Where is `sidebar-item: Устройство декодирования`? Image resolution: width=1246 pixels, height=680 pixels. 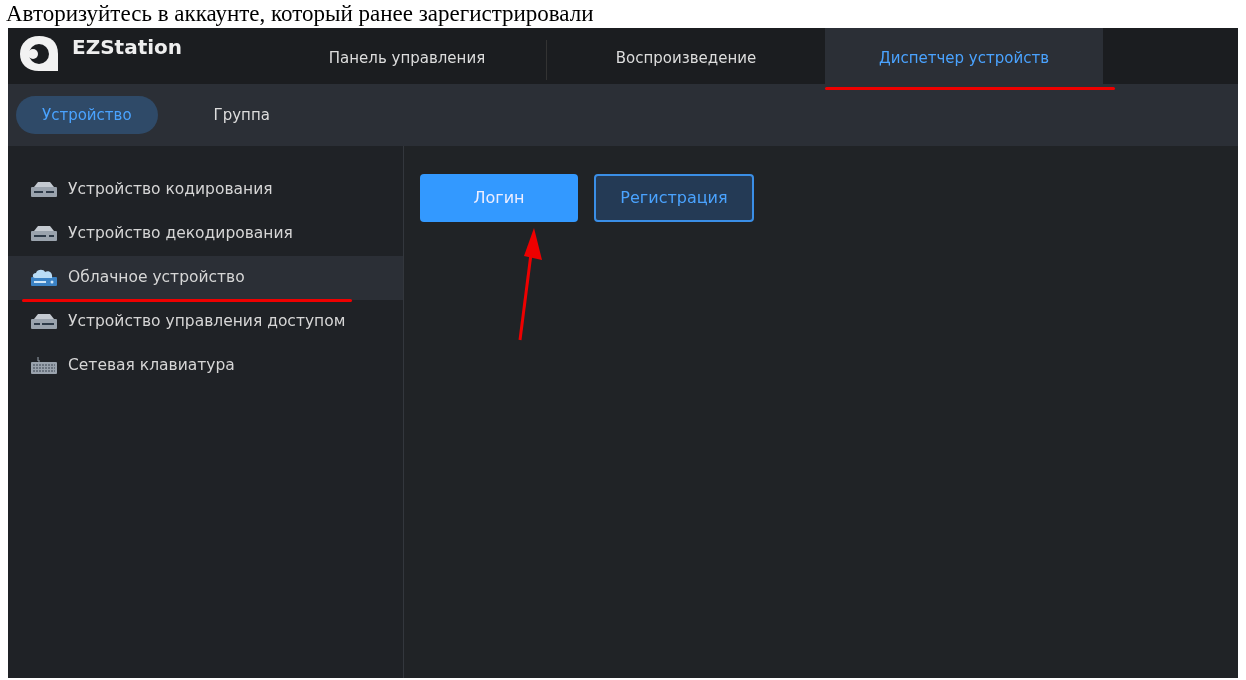 sidebar-item: Устройство декодирования is located at coordinates (205, 234).